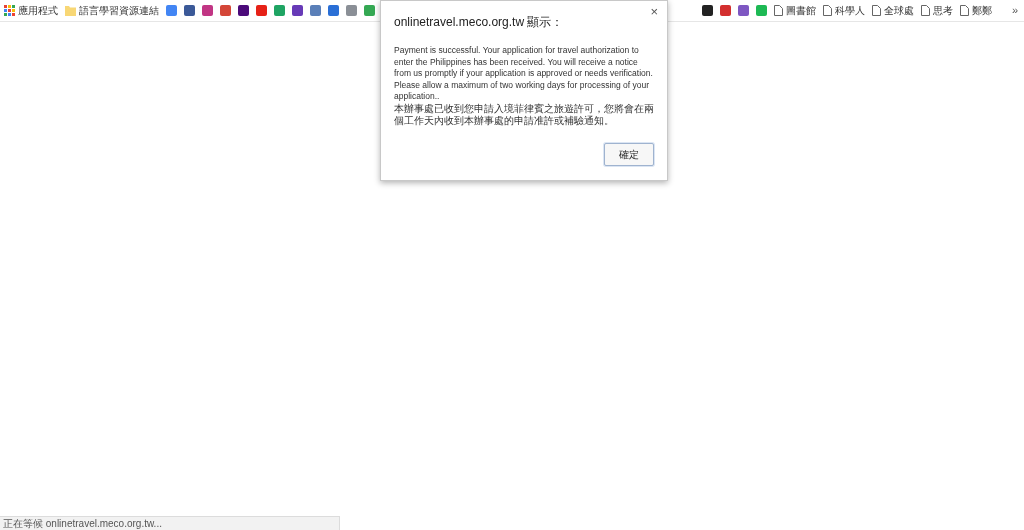 The width and height of the screenshot is (1024, 530). I want to click on close-button: ×, so click(654, 11).